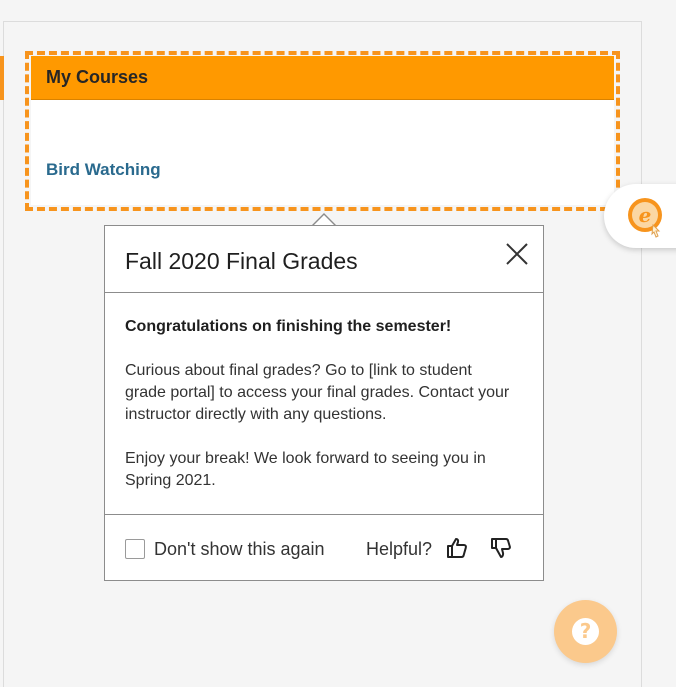 This screenshot has height=687, width=676. I want to click on close-button, so click(517, 254).